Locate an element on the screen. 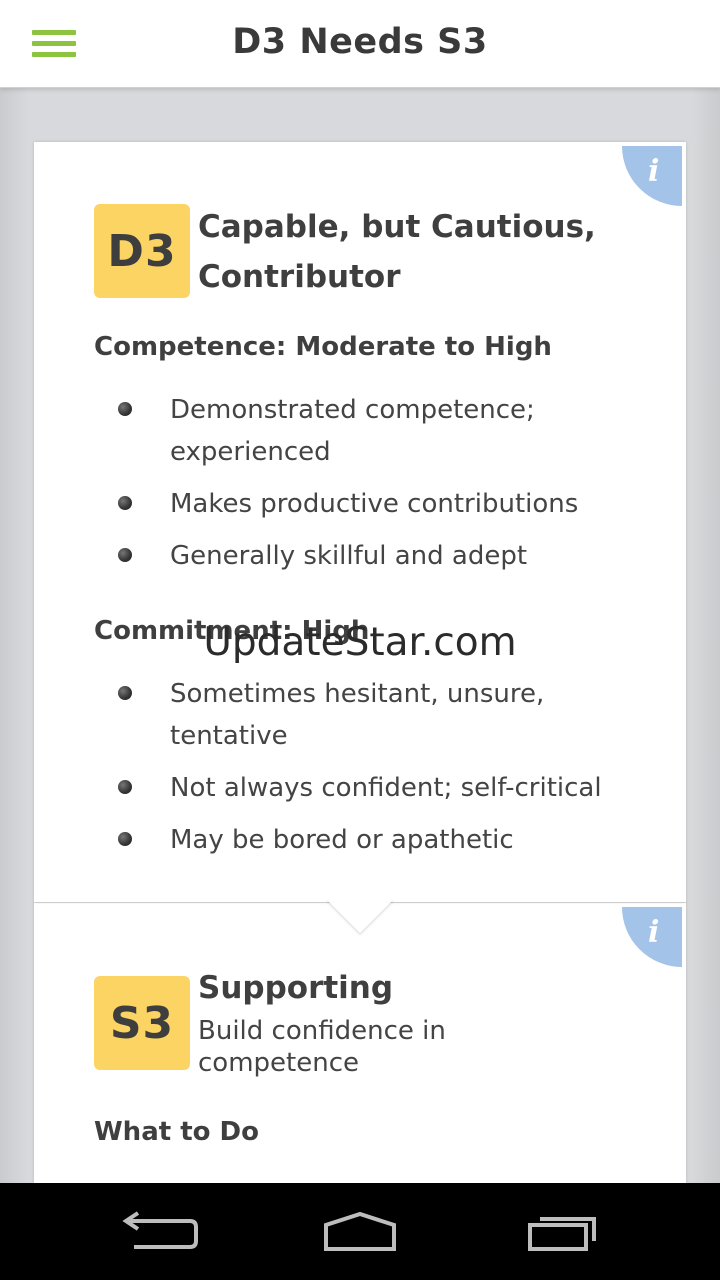 The width and height of the screenshot is (720, 1280). recent-apps-icon is located at coordinates (562, 1231).